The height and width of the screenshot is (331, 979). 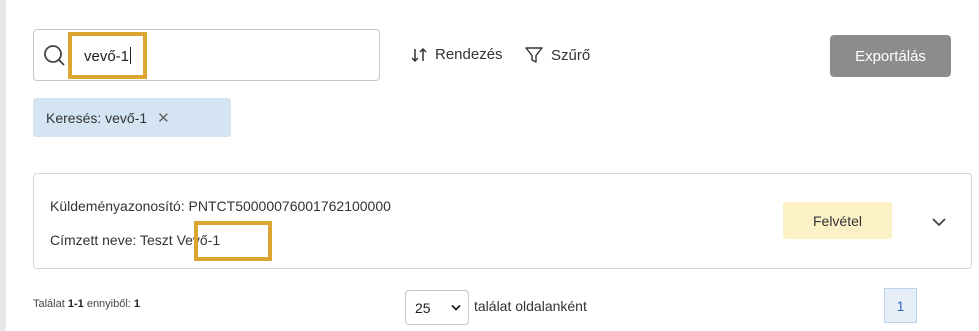 What do you see at coordinates (87, 304) in the screenshot?
I see `results-summary: Találat 1-1 ennyiből: 1` at bounding box center [87, 304].